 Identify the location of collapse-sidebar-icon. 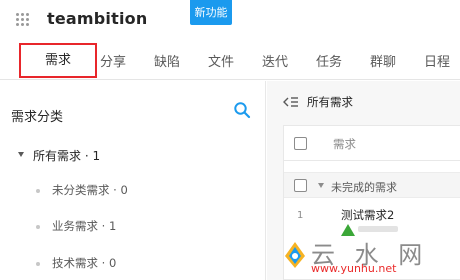
(291, 102).